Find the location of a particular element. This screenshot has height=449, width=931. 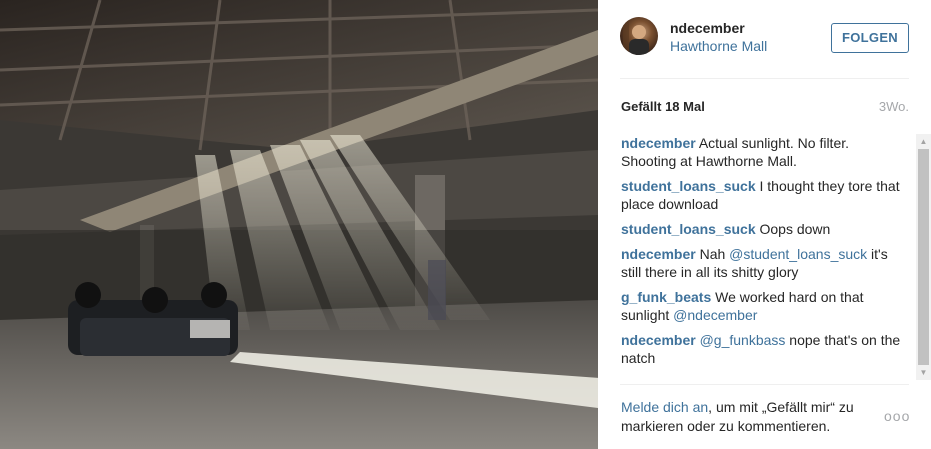

likes-count: Gefällt 18 Mal is located at coordinates (663, 106).